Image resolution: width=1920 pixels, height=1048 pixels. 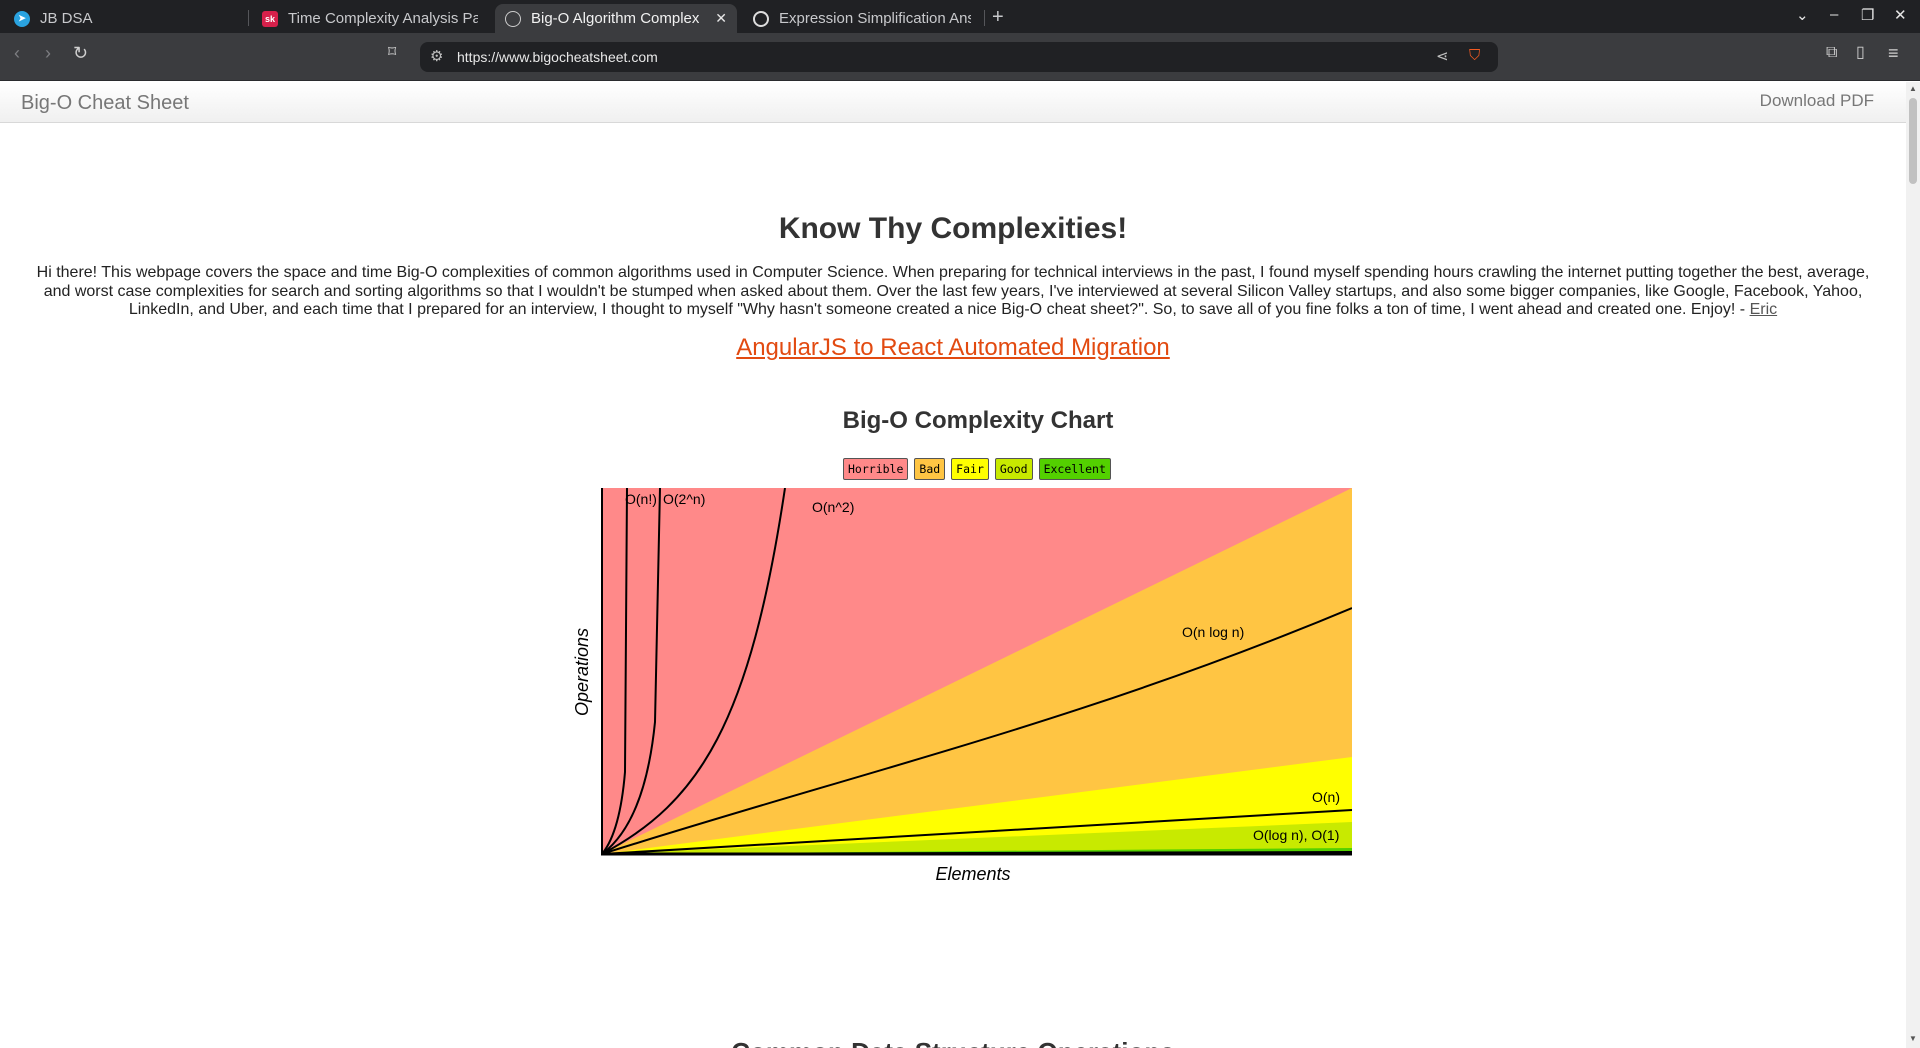 What do you see at coordinates (124, 18) in the screenshot?
I see `tab-jb-dsa: ➤ JB DSA` at bounding box center [124, 18].